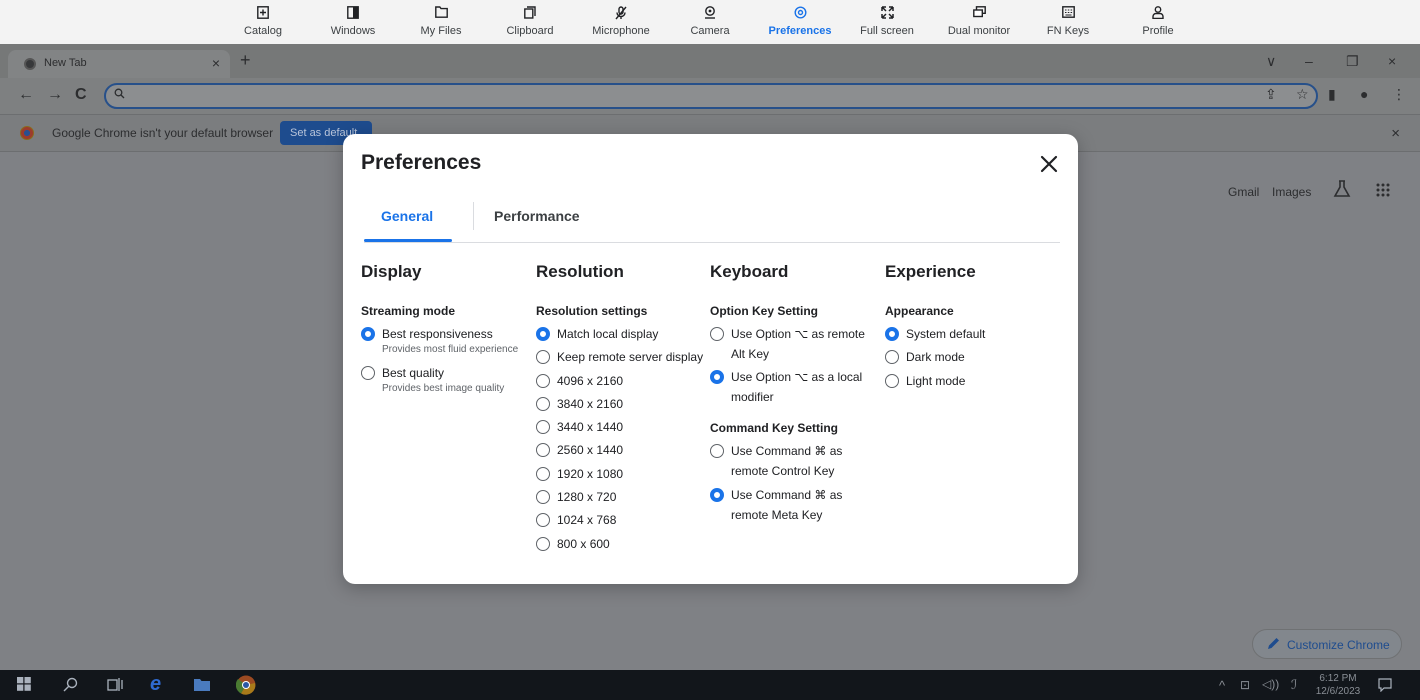 The width and height of the screenshot is (1420, 700). Describe the element at coordinates (1332, 94) in the screenshot. I see `side-panel-icon: ▮` at that location.